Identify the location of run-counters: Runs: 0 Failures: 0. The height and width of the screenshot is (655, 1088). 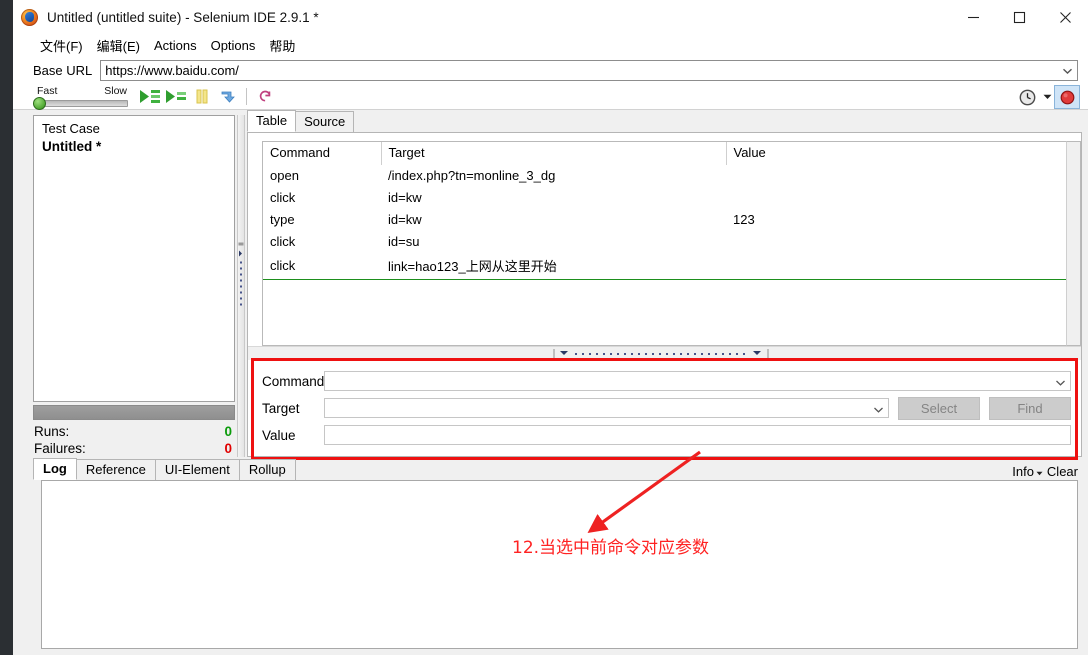
(134, 438).